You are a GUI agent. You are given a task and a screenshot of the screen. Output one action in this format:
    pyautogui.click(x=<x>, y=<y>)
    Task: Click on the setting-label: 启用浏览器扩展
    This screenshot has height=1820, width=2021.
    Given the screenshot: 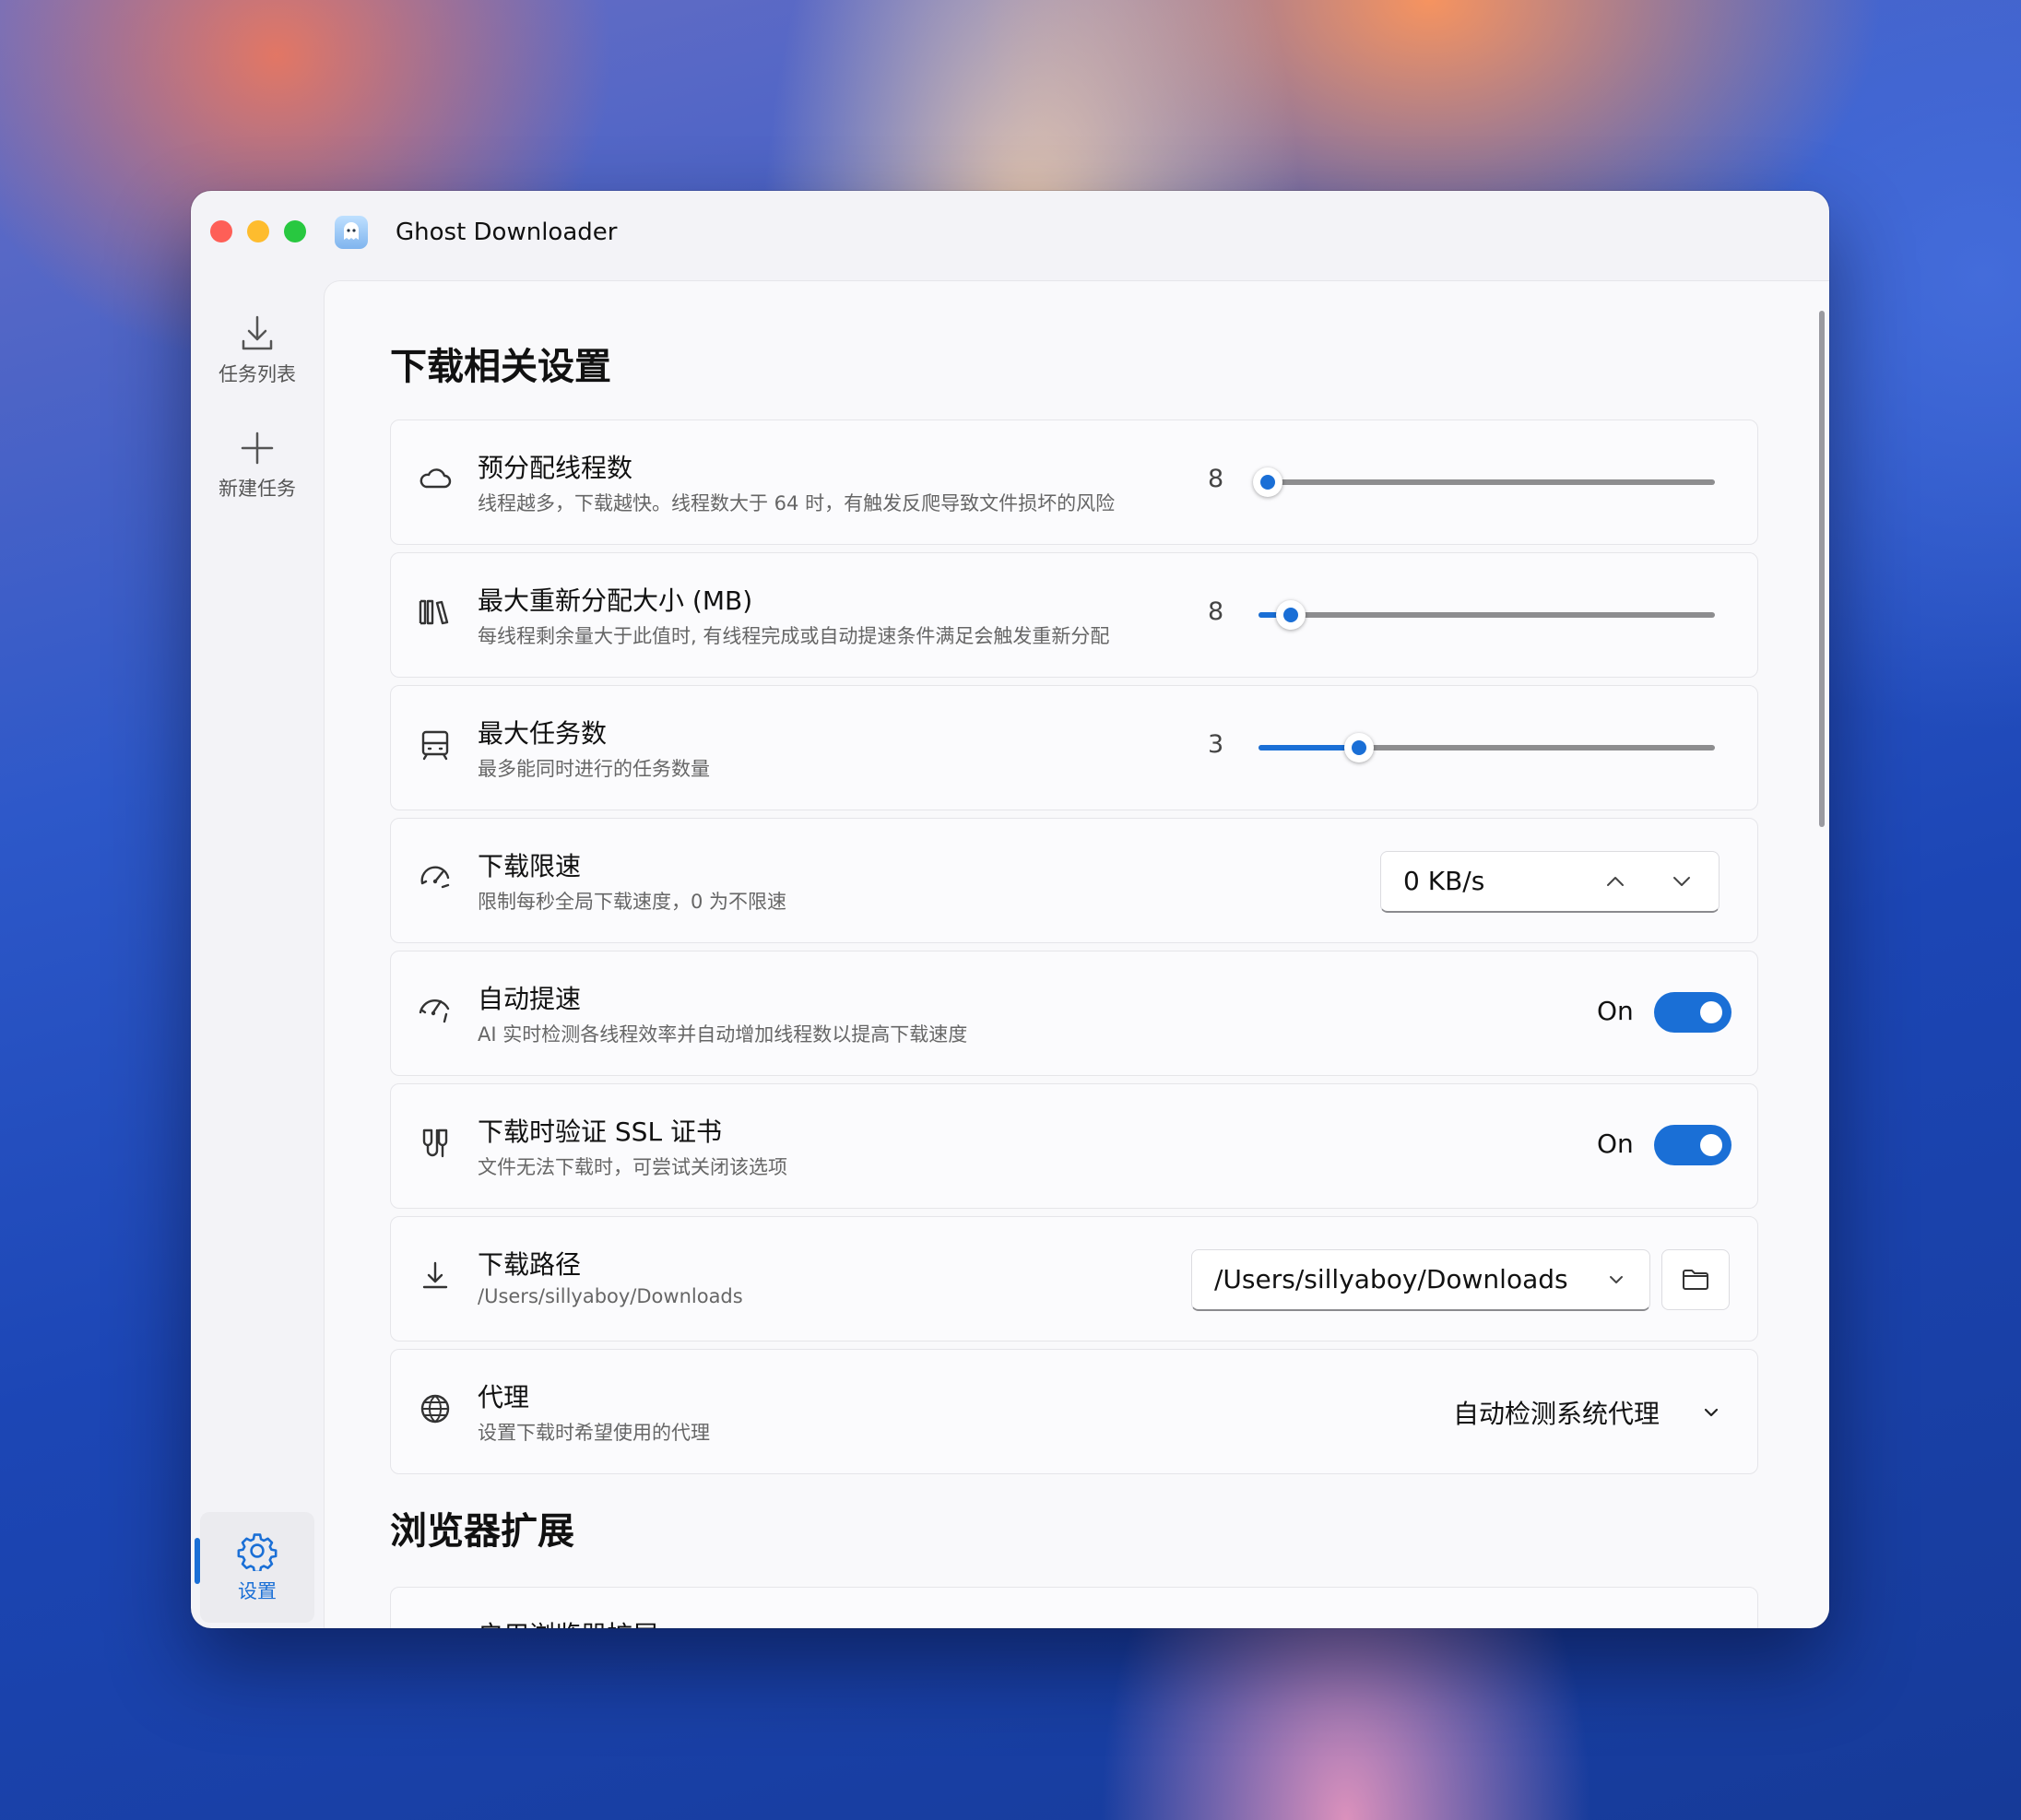 What is the action you would take?
    pyautogui.click(x=568, y=1621)
    